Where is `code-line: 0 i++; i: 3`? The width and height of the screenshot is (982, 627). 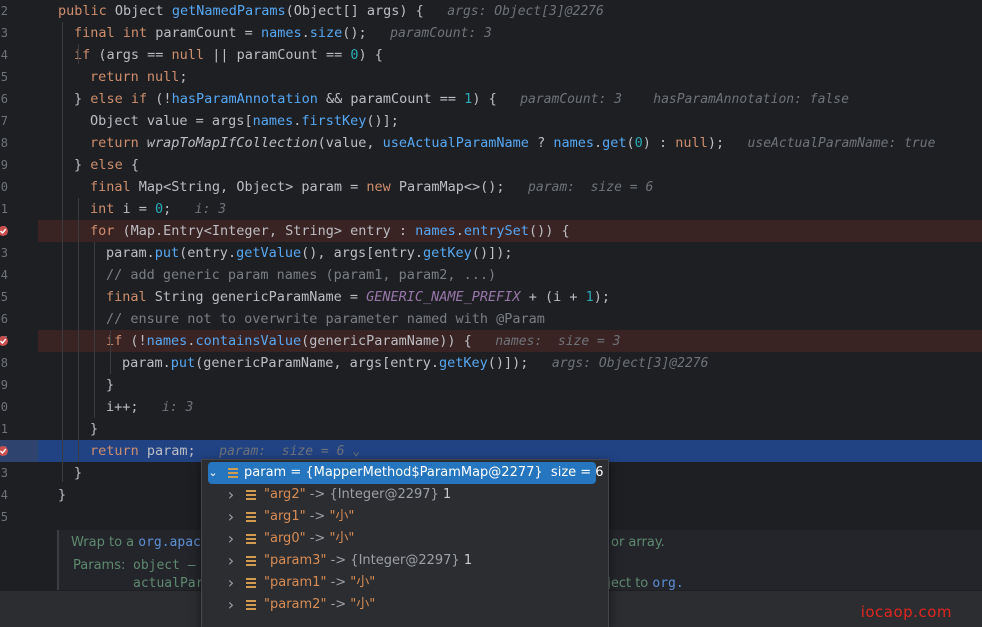 code-line: 0 i++; i: 3 is located at coordinates (491, 407).